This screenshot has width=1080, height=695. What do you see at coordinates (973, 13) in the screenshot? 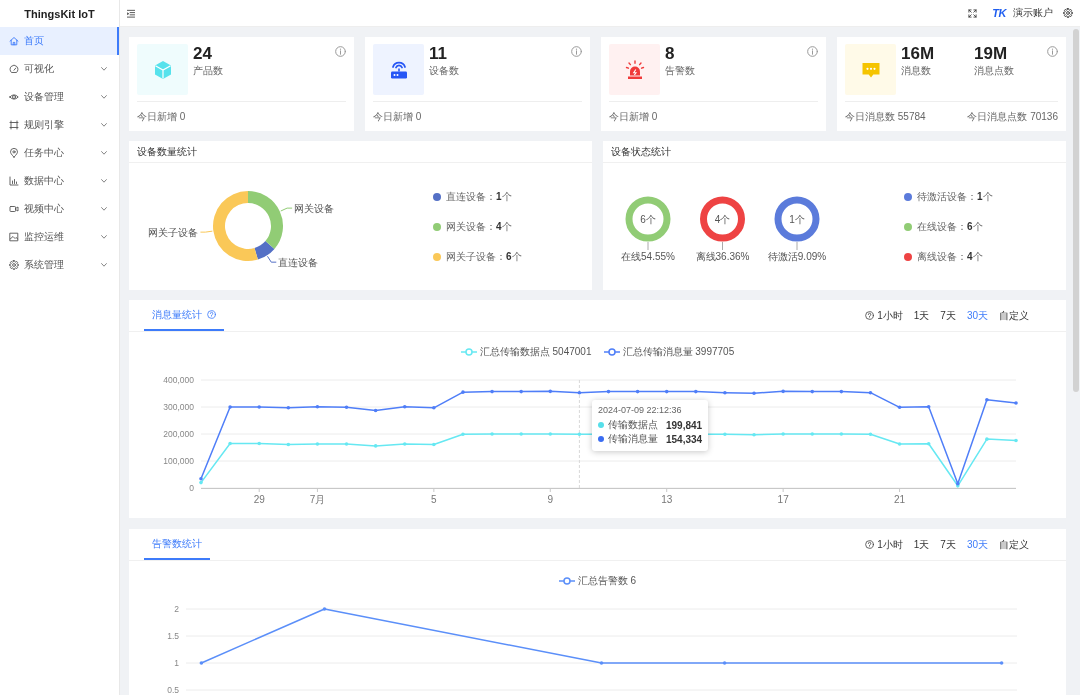
I see `fullscreen-icon` at bounding box center [973, 13].